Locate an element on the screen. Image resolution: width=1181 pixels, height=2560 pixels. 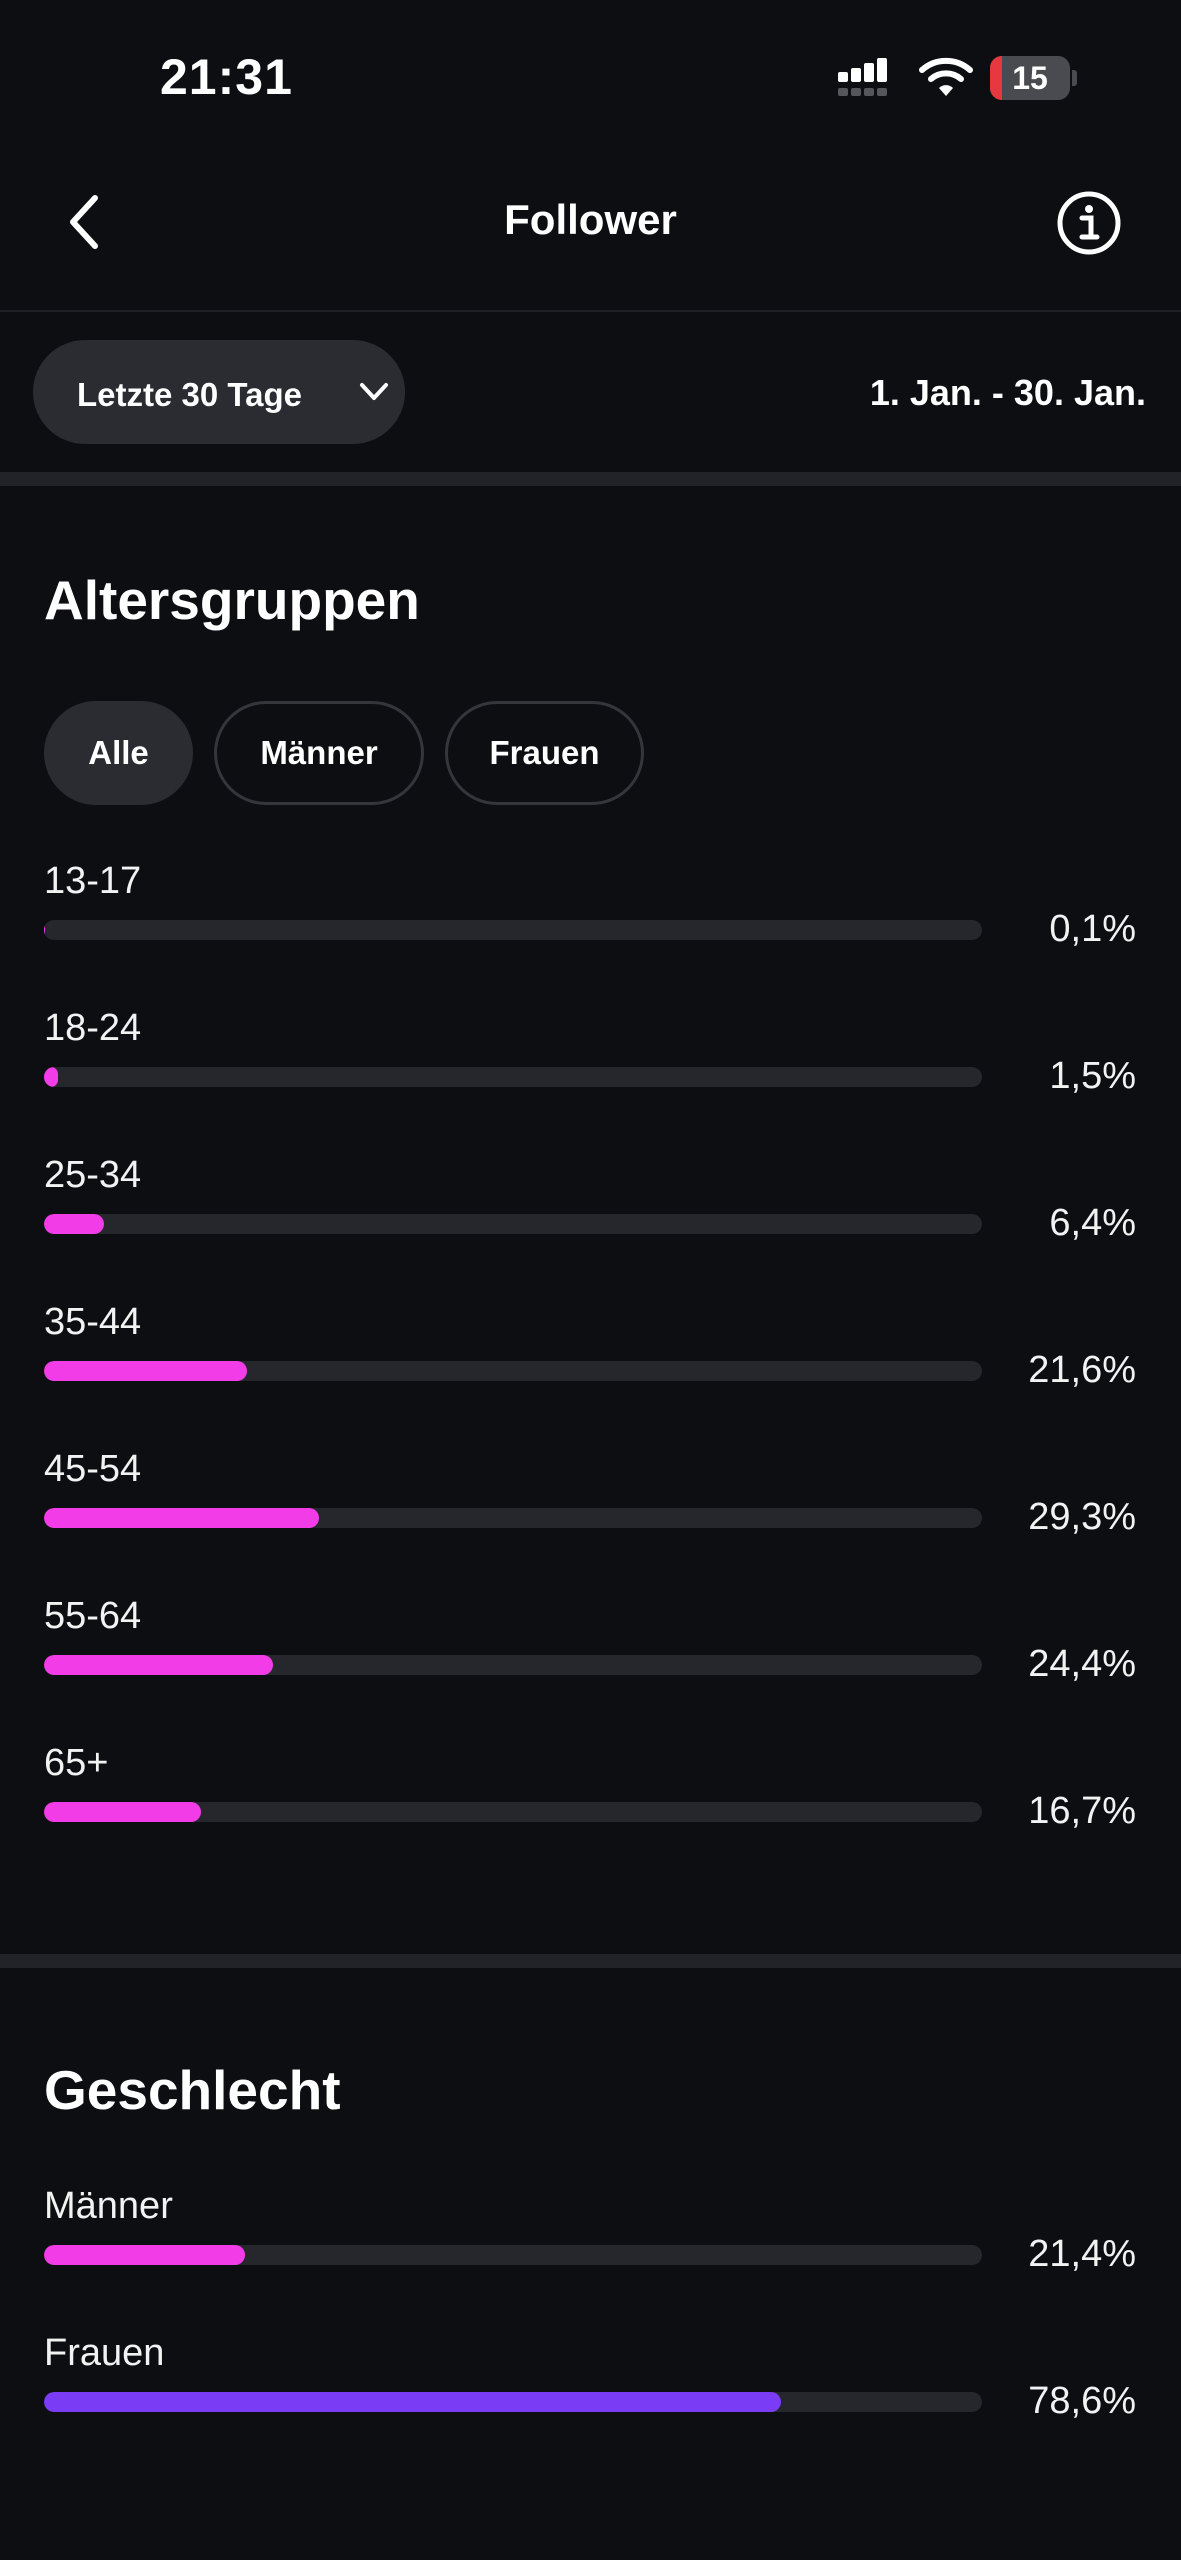
age-group-value: 24,4% is located at coordinates (1082, 1664).